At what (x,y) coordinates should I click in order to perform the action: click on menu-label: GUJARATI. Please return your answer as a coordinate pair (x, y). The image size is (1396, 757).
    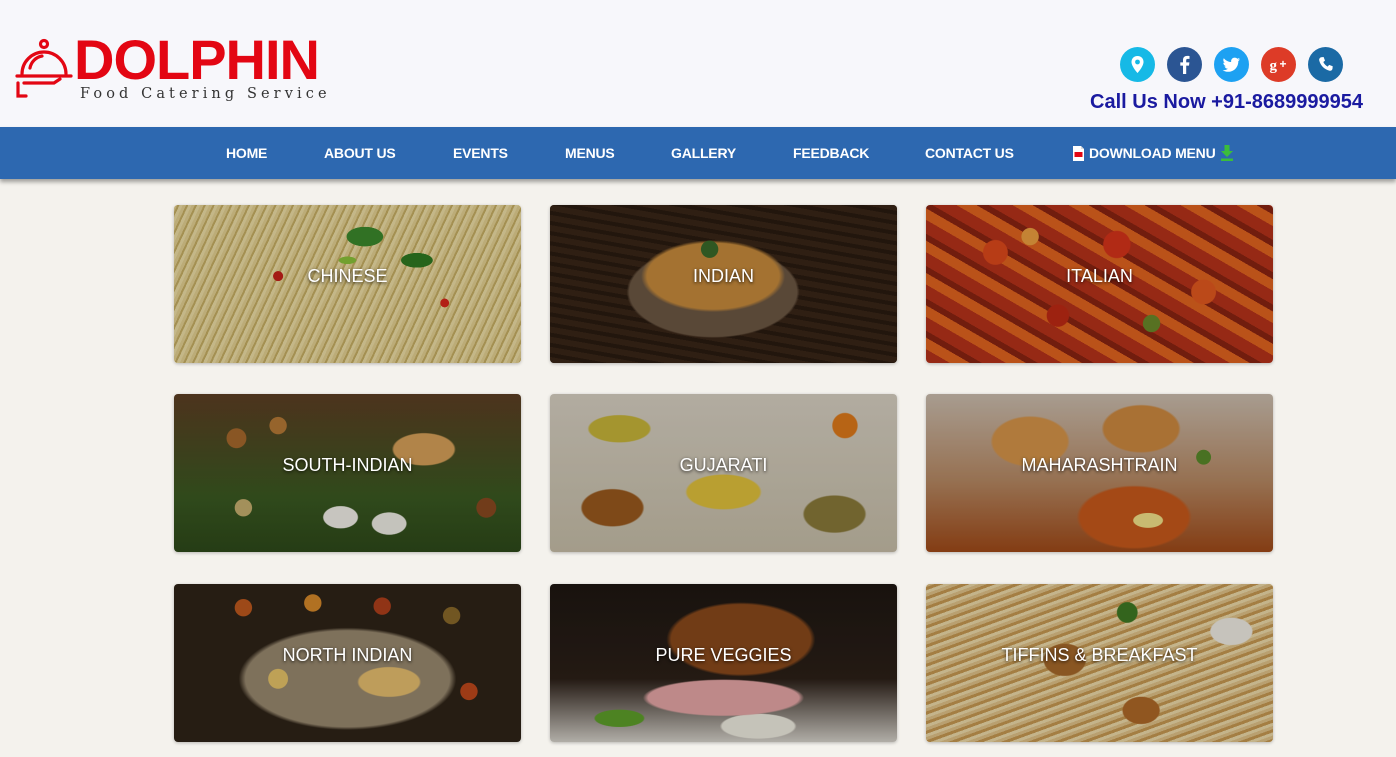
    Looking at the image, I should click on (723, 465).